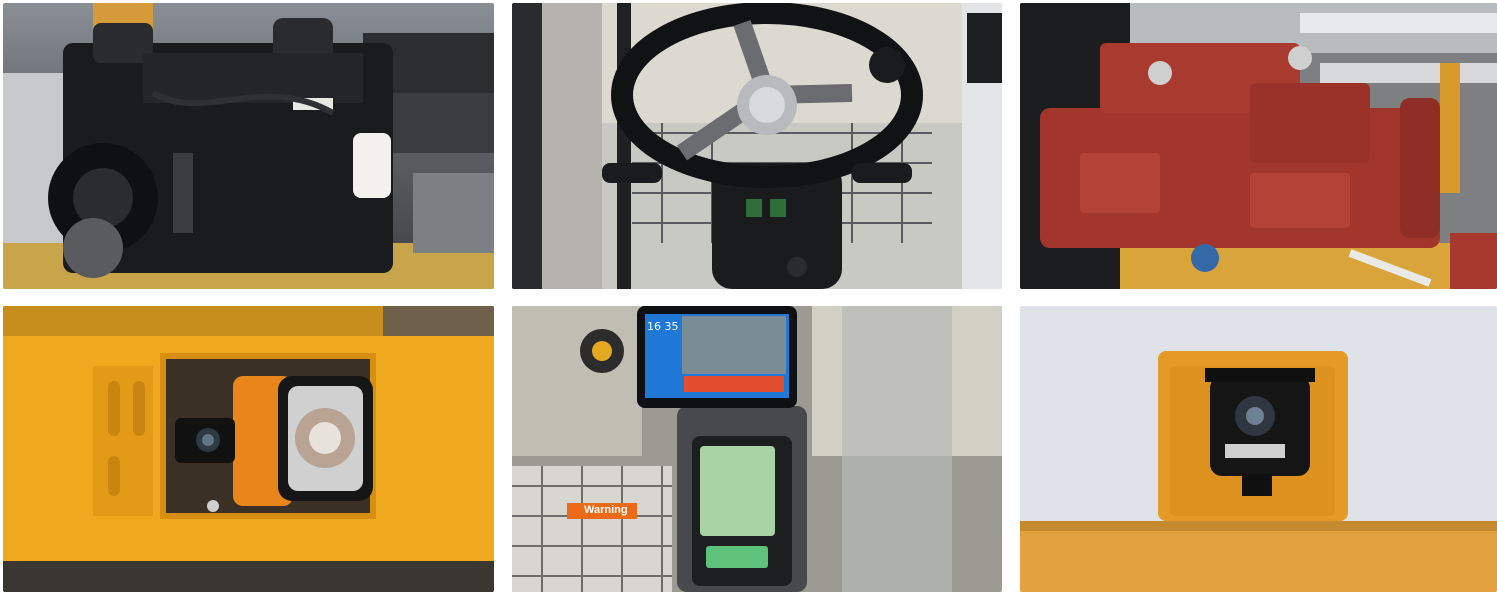  Describe the element at coordinates (606, 510) in the screenshot. I see `warning-label: Warning` at that location.